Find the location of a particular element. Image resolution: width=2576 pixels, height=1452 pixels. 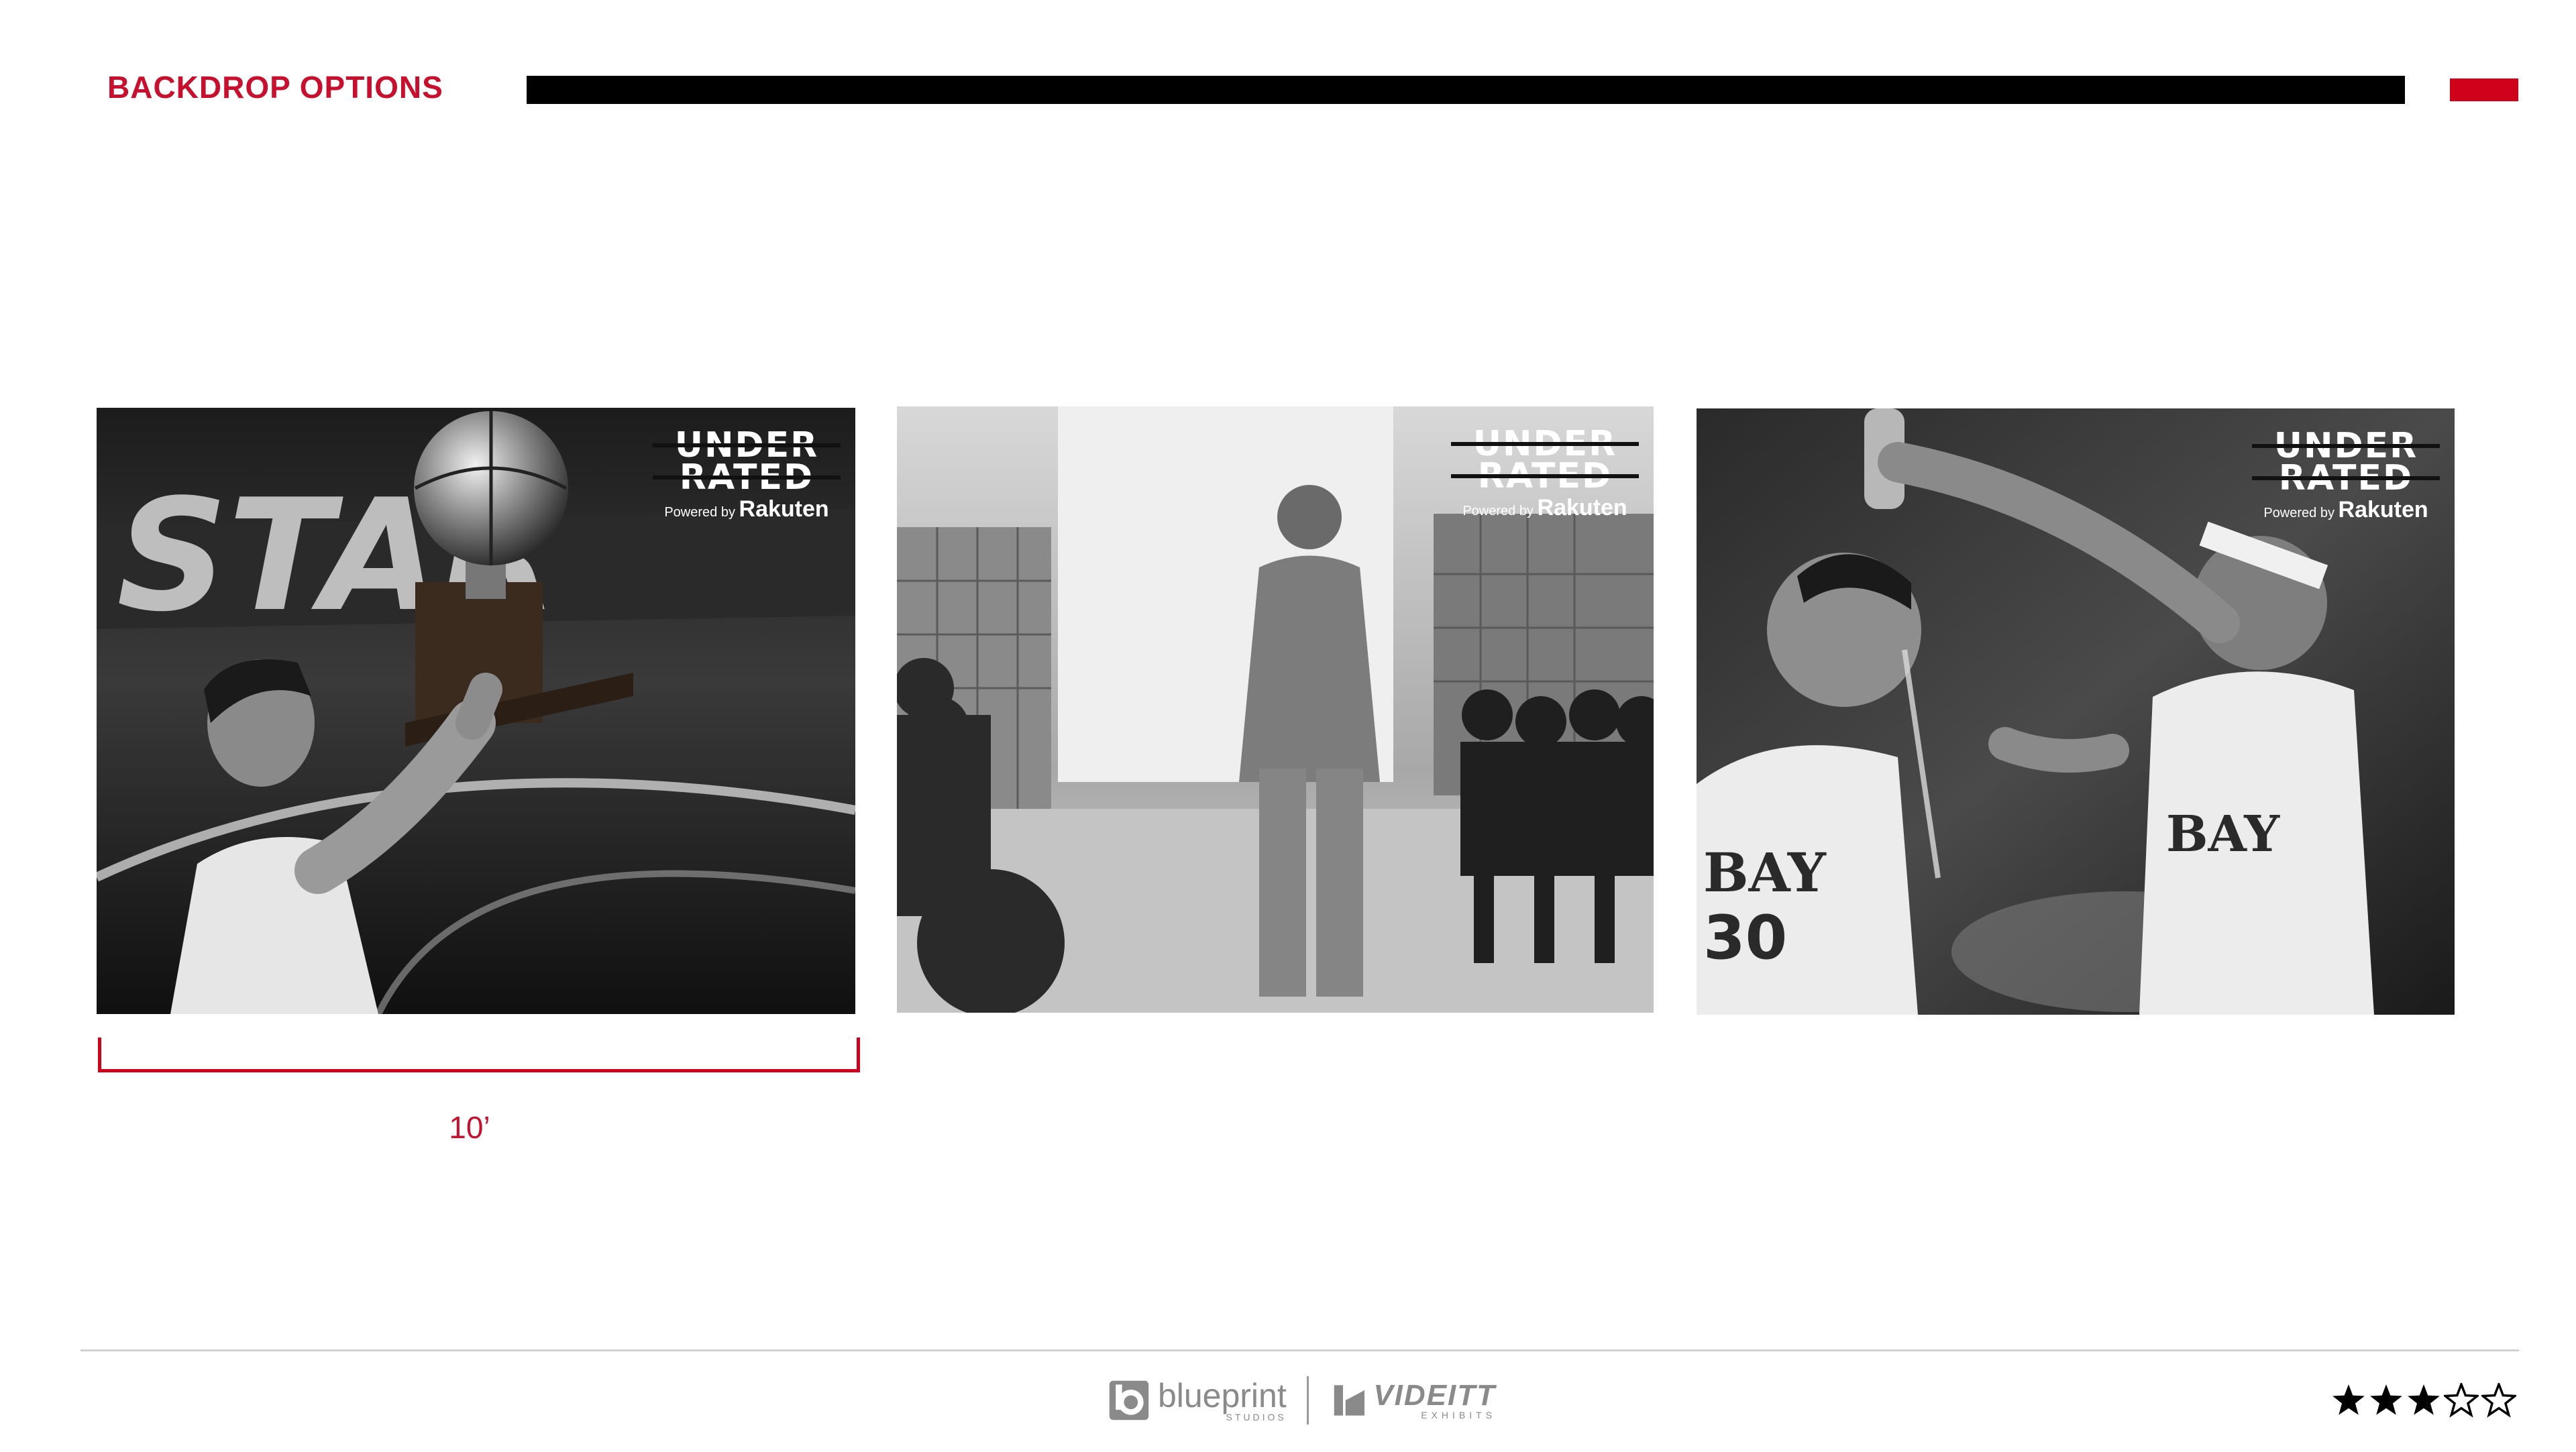

blueprint-logo-icon is located at coordinates (1129, 1400).